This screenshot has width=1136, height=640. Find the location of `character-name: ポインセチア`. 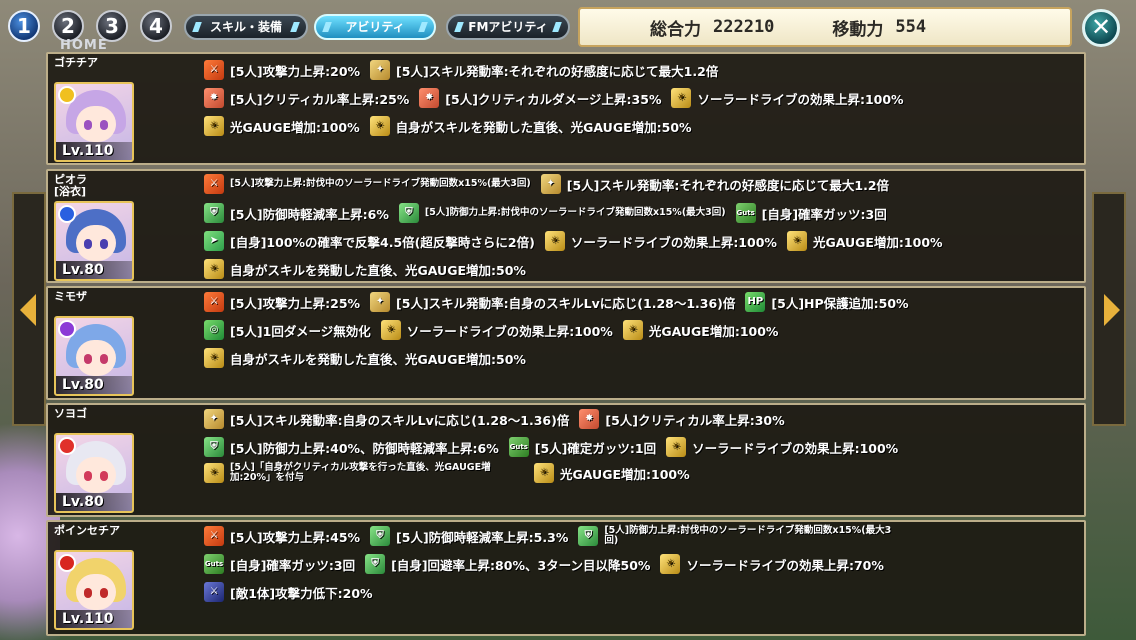

character-name: ポインセチア is located at coordinates (87, 530).